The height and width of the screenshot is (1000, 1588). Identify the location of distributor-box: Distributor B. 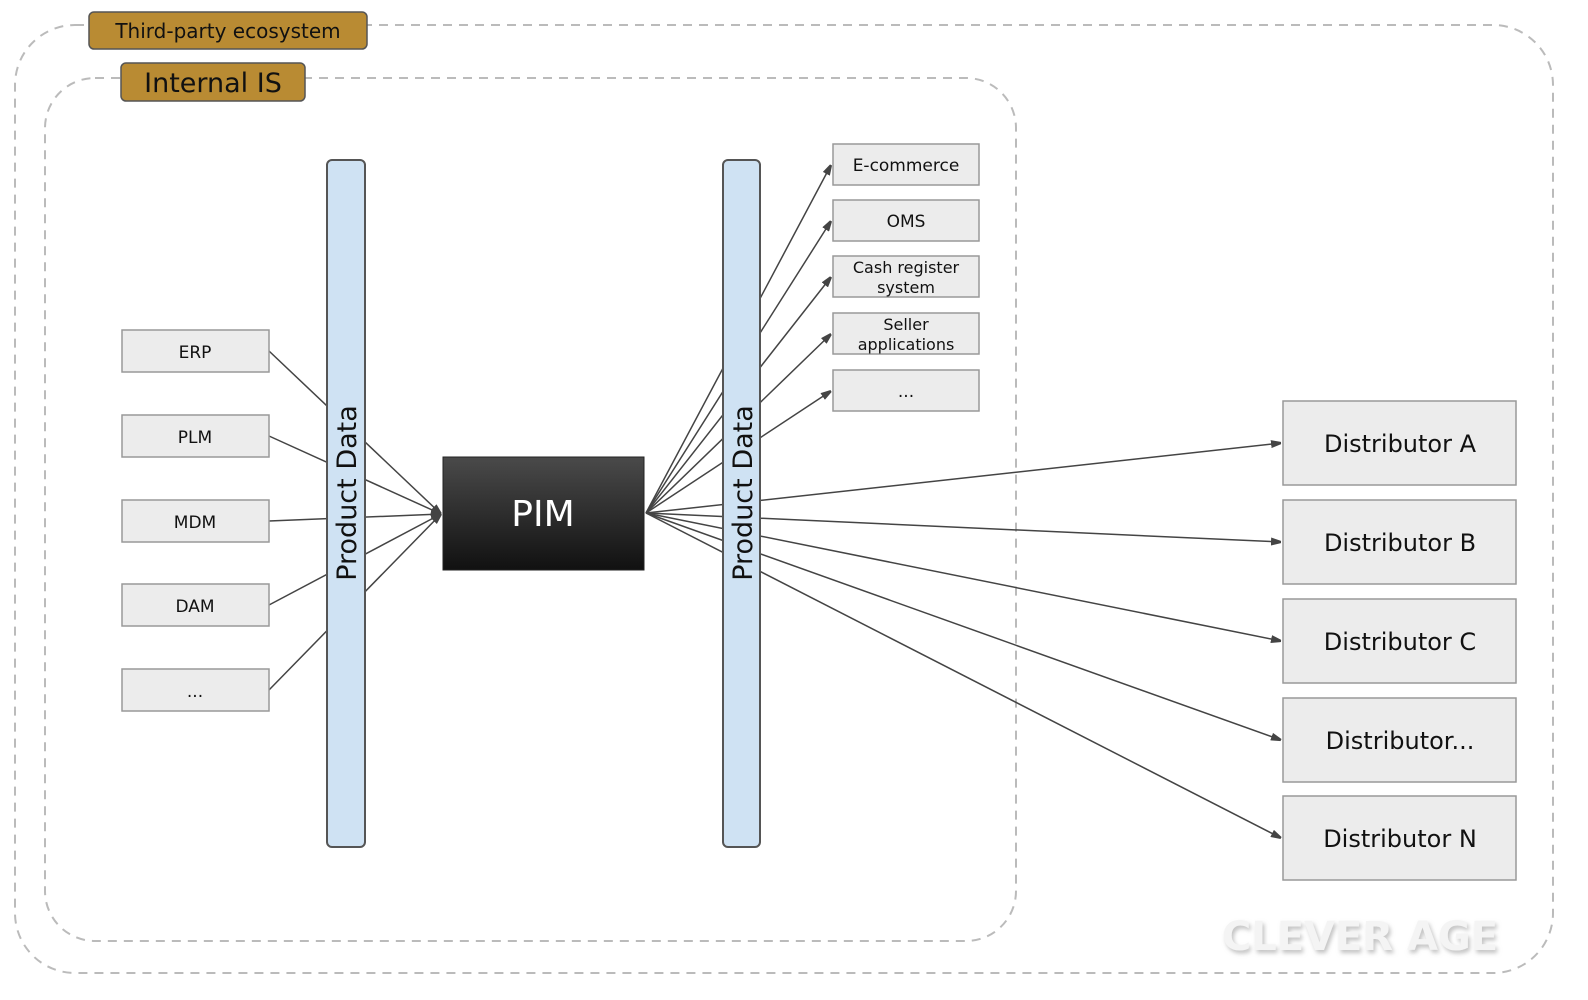
(1399, 542).